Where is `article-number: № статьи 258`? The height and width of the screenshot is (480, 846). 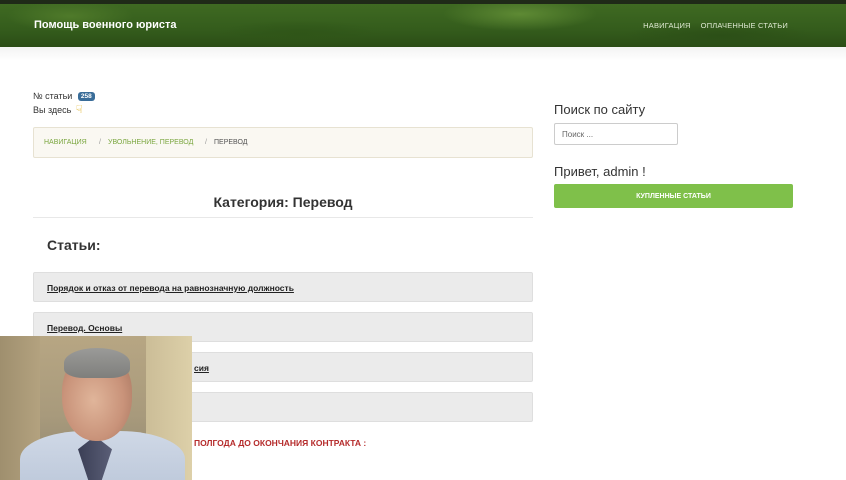 article-number: № статьи 258 is located at coordinates (64, 96).